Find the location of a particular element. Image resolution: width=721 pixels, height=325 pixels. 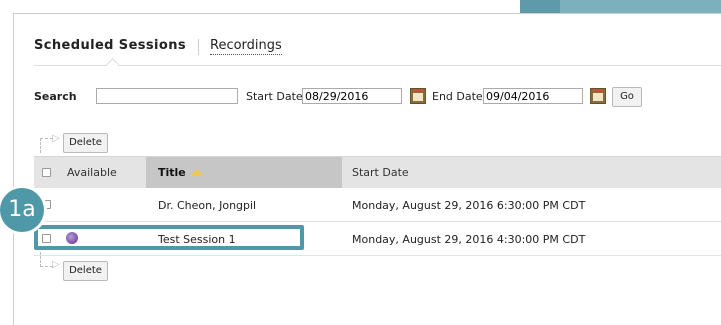

end-date-label: End Date is located at coordinates (457, 96).